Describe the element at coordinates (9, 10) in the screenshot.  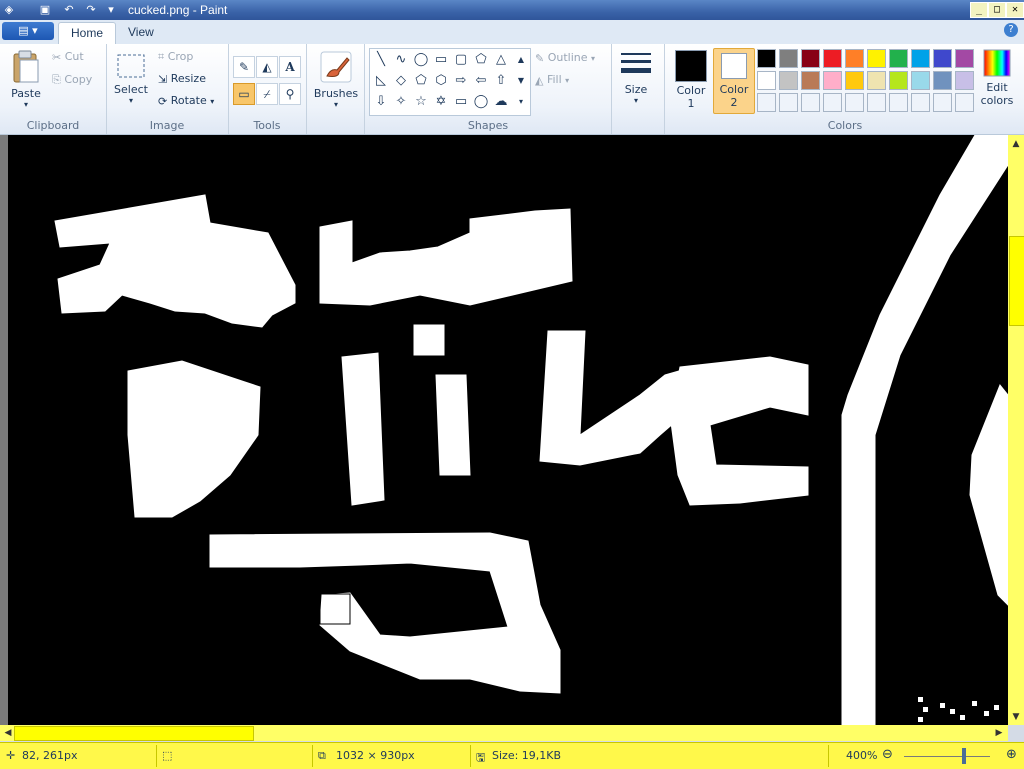
I see `paint-app-icon: ◈` at that location.